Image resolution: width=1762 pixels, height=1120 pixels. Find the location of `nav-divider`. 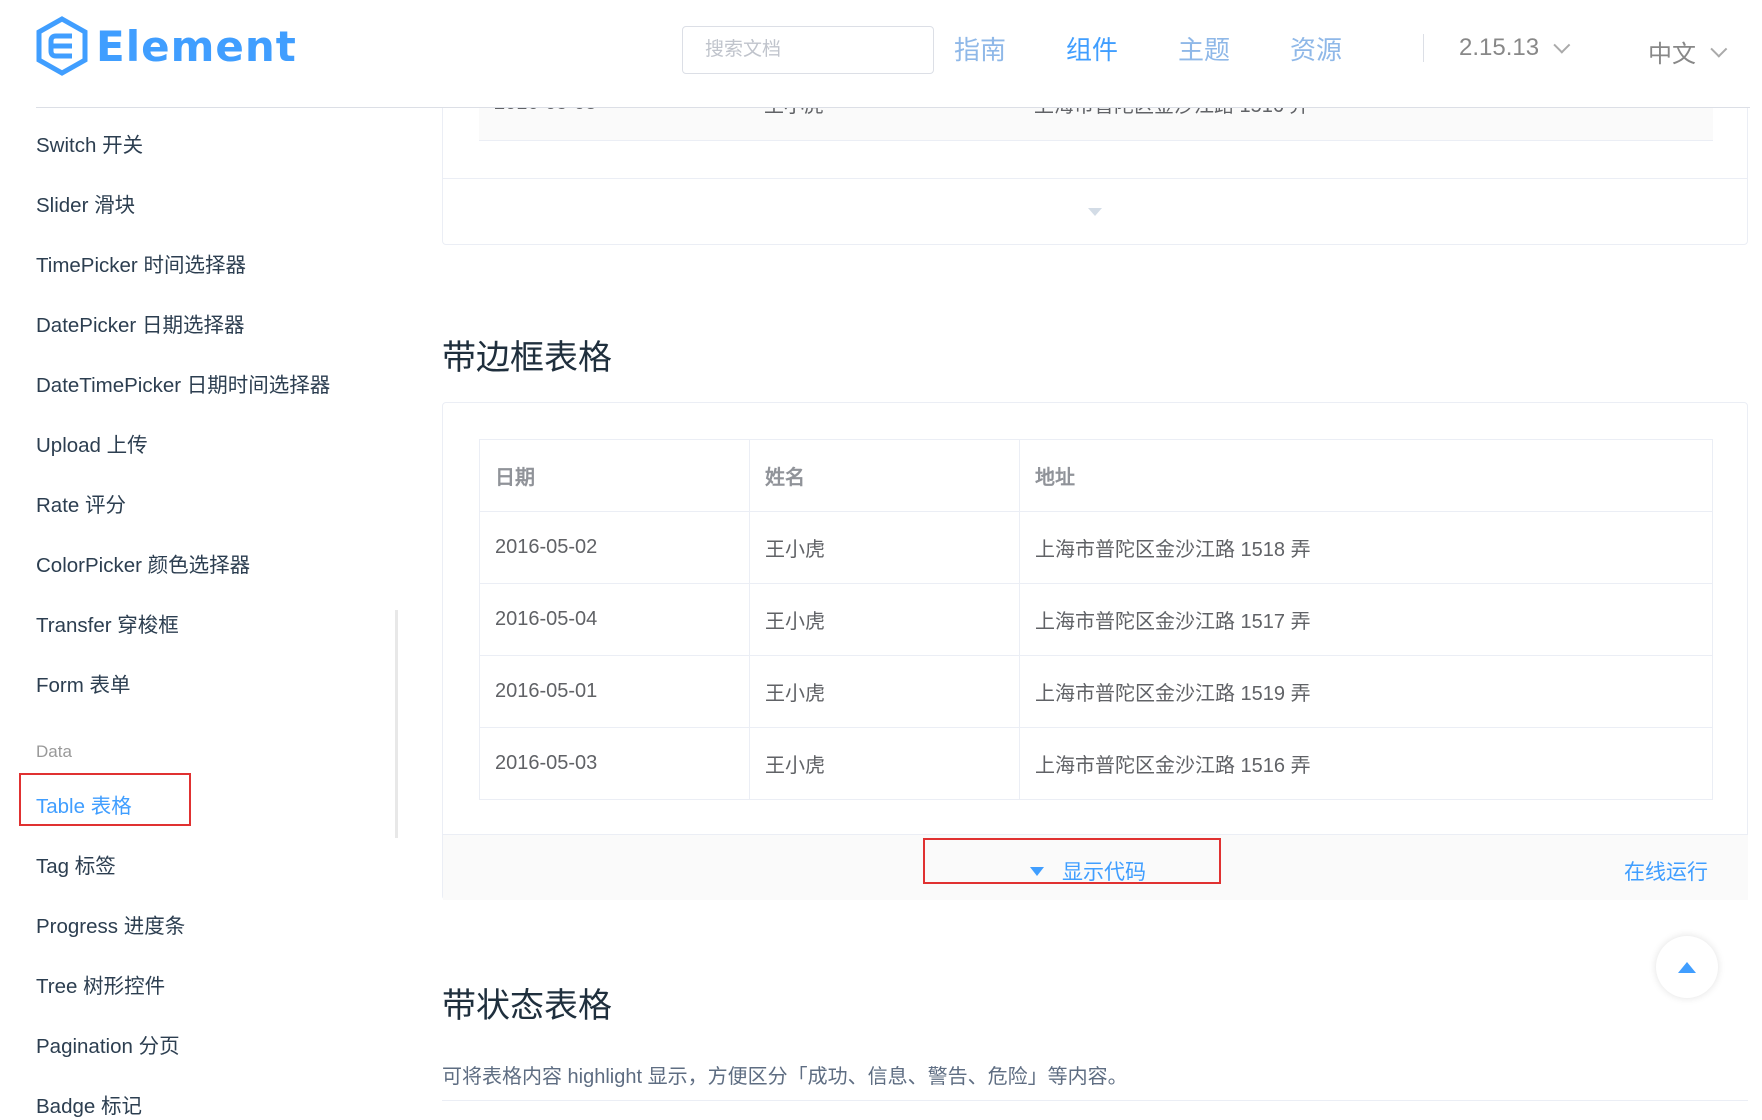

nav-divider is located at coordinates (1423, 48).